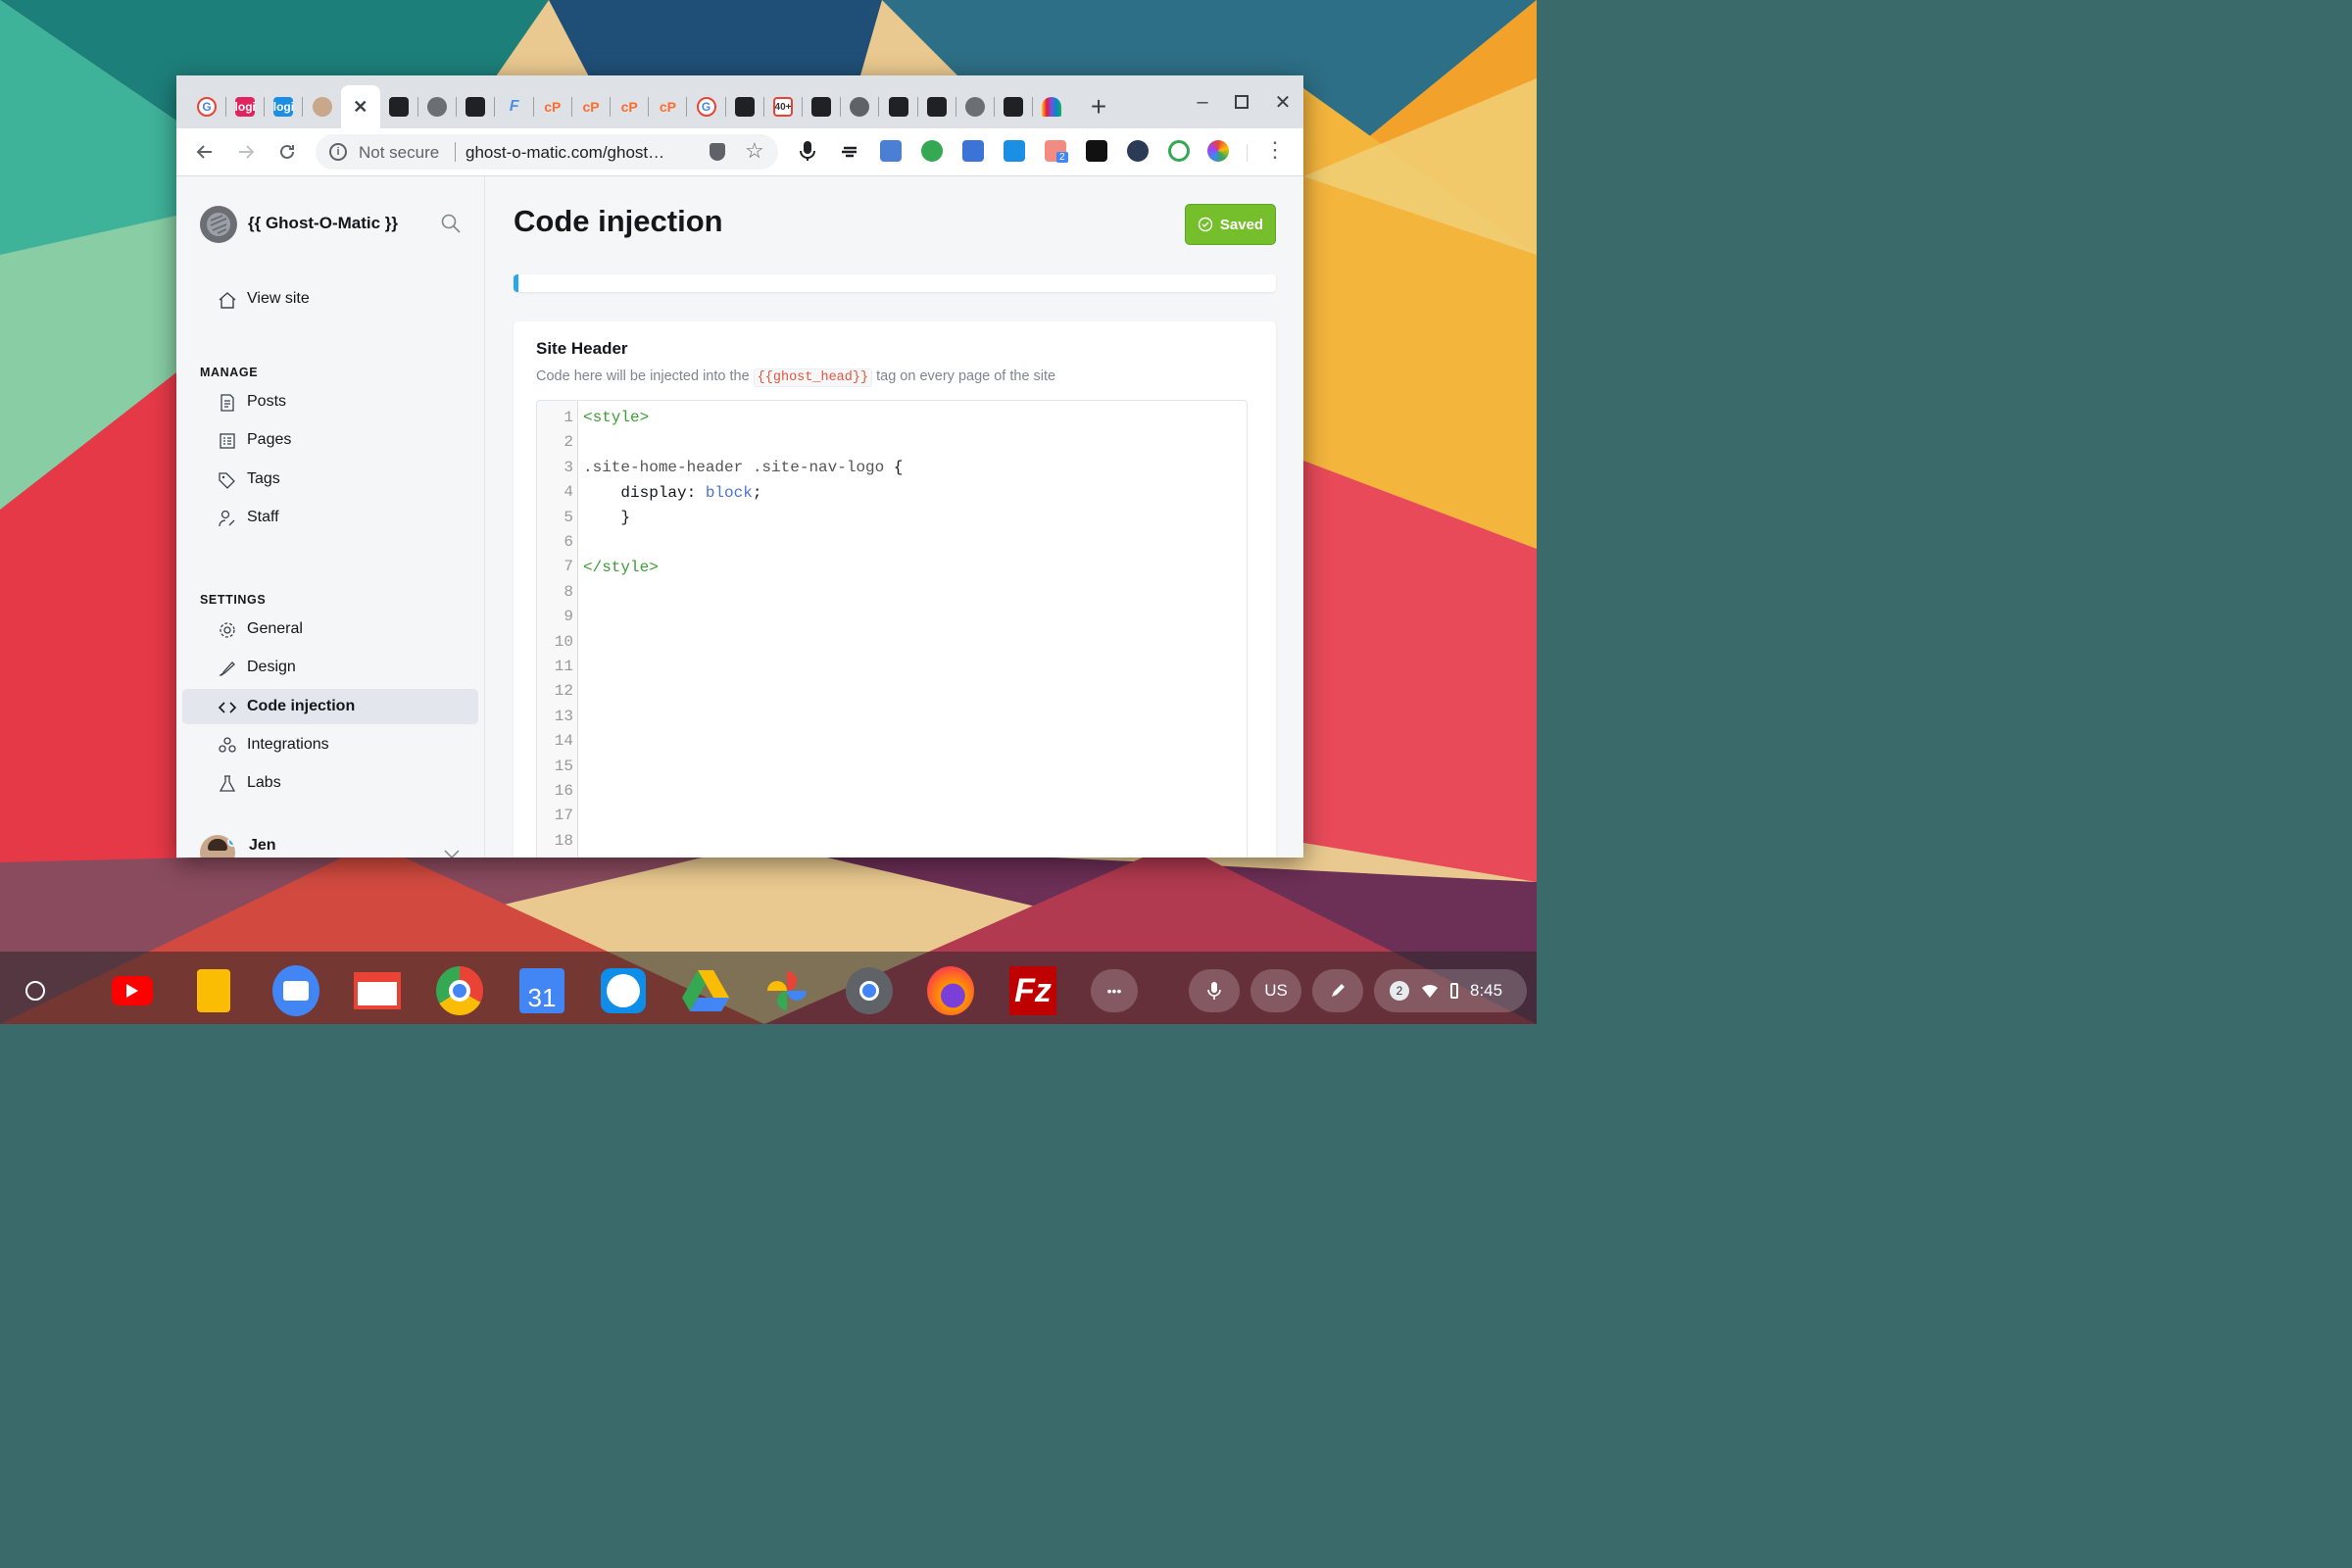 Image resolution: width=2352 pixels, height=1568 pixels. I want to click on sidebar-item-label: Staff, so click(263, 516).